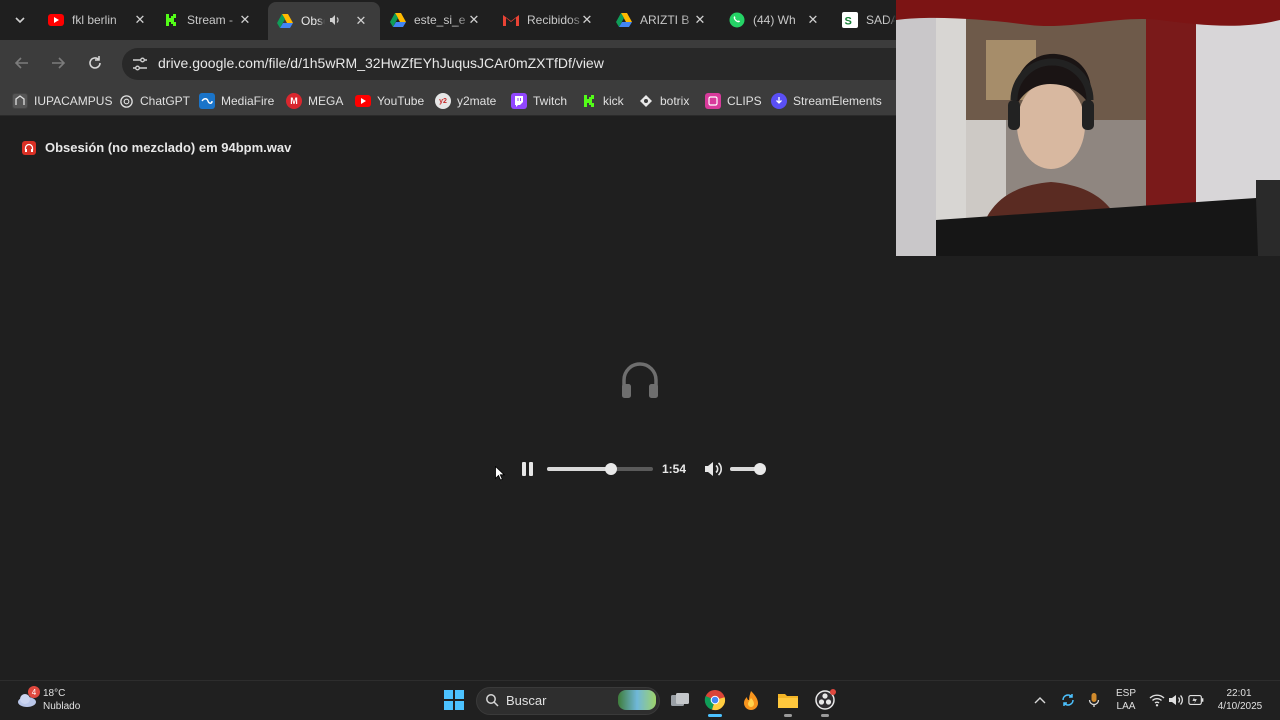 The height and width of the screenshot is (720, 1280). I want to click on tab-title: fkl berlin, so click(94, 20).